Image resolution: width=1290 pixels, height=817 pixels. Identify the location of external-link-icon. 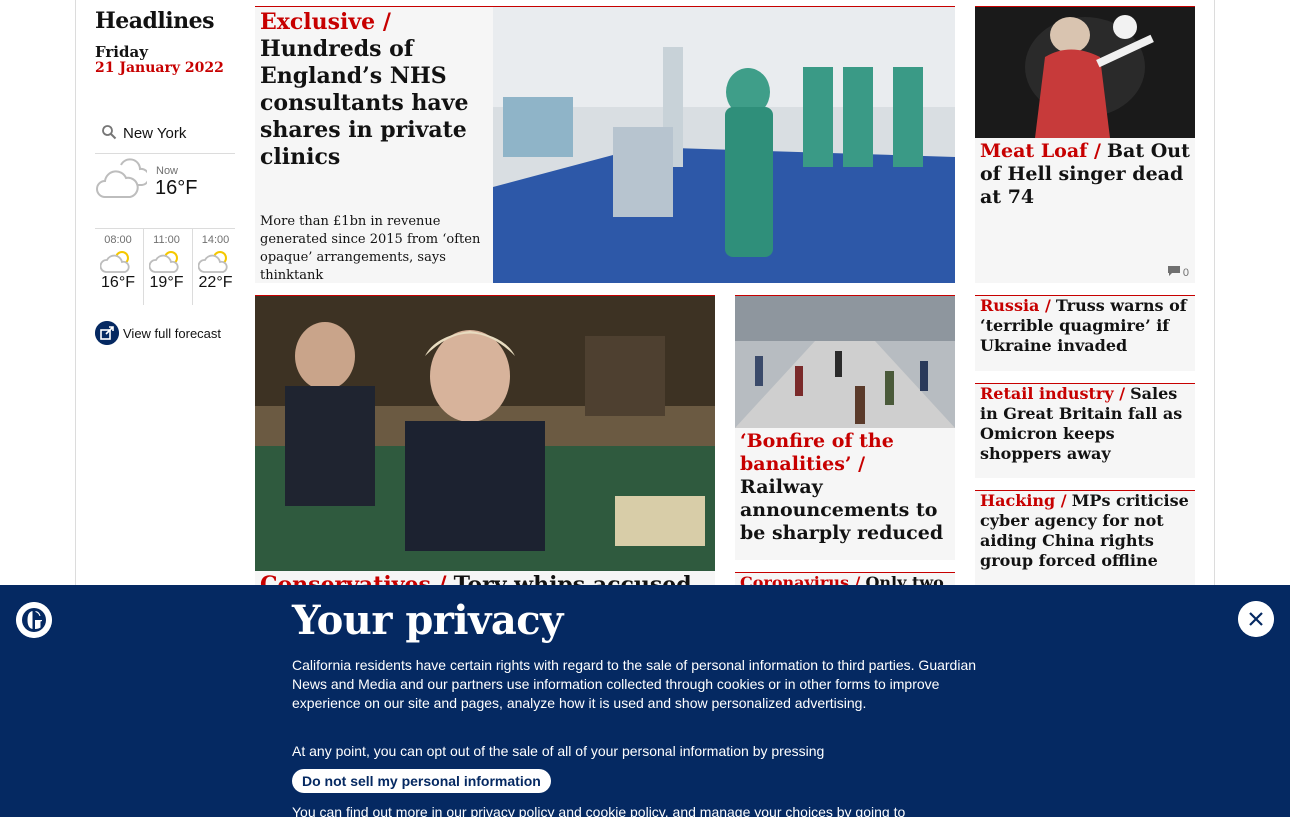
(107, 333).